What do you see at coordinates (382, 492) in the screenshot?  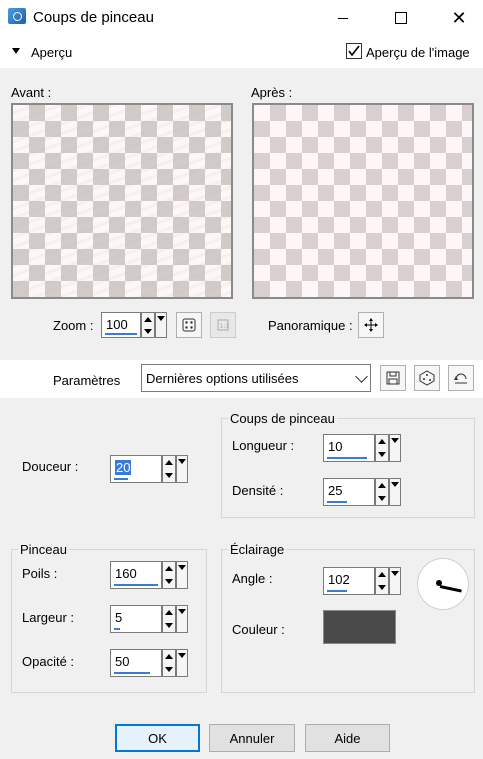 I see `density-spinner` at bounding box center [382, 492].